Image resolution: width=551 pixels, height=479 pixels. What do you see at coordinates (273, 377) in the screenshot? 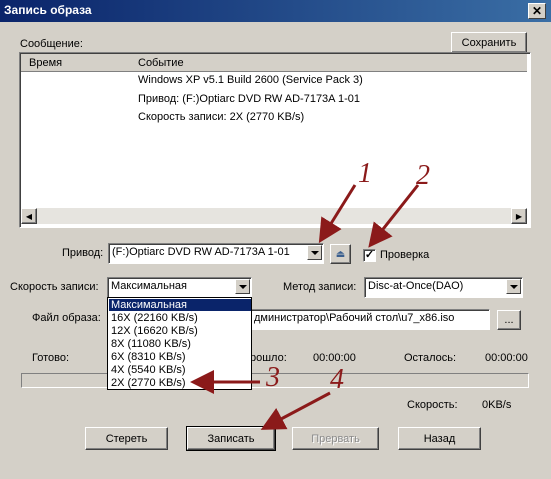
I see `annotation-number-3: 3` at bounding box center [273, 377].